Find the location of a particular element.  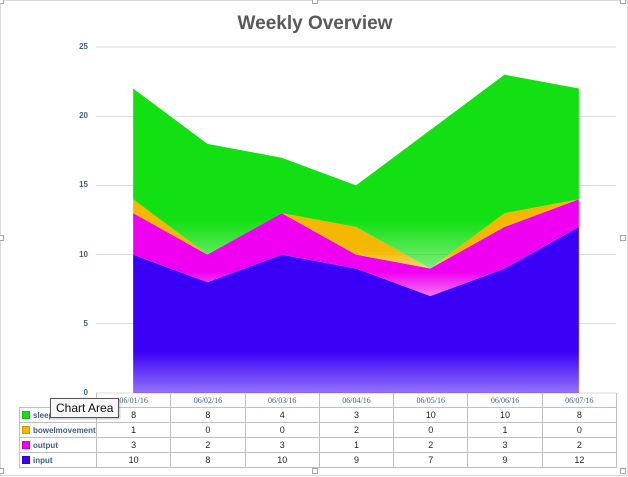

category-label: 06/02/16 is located at coordinates (208, 400).